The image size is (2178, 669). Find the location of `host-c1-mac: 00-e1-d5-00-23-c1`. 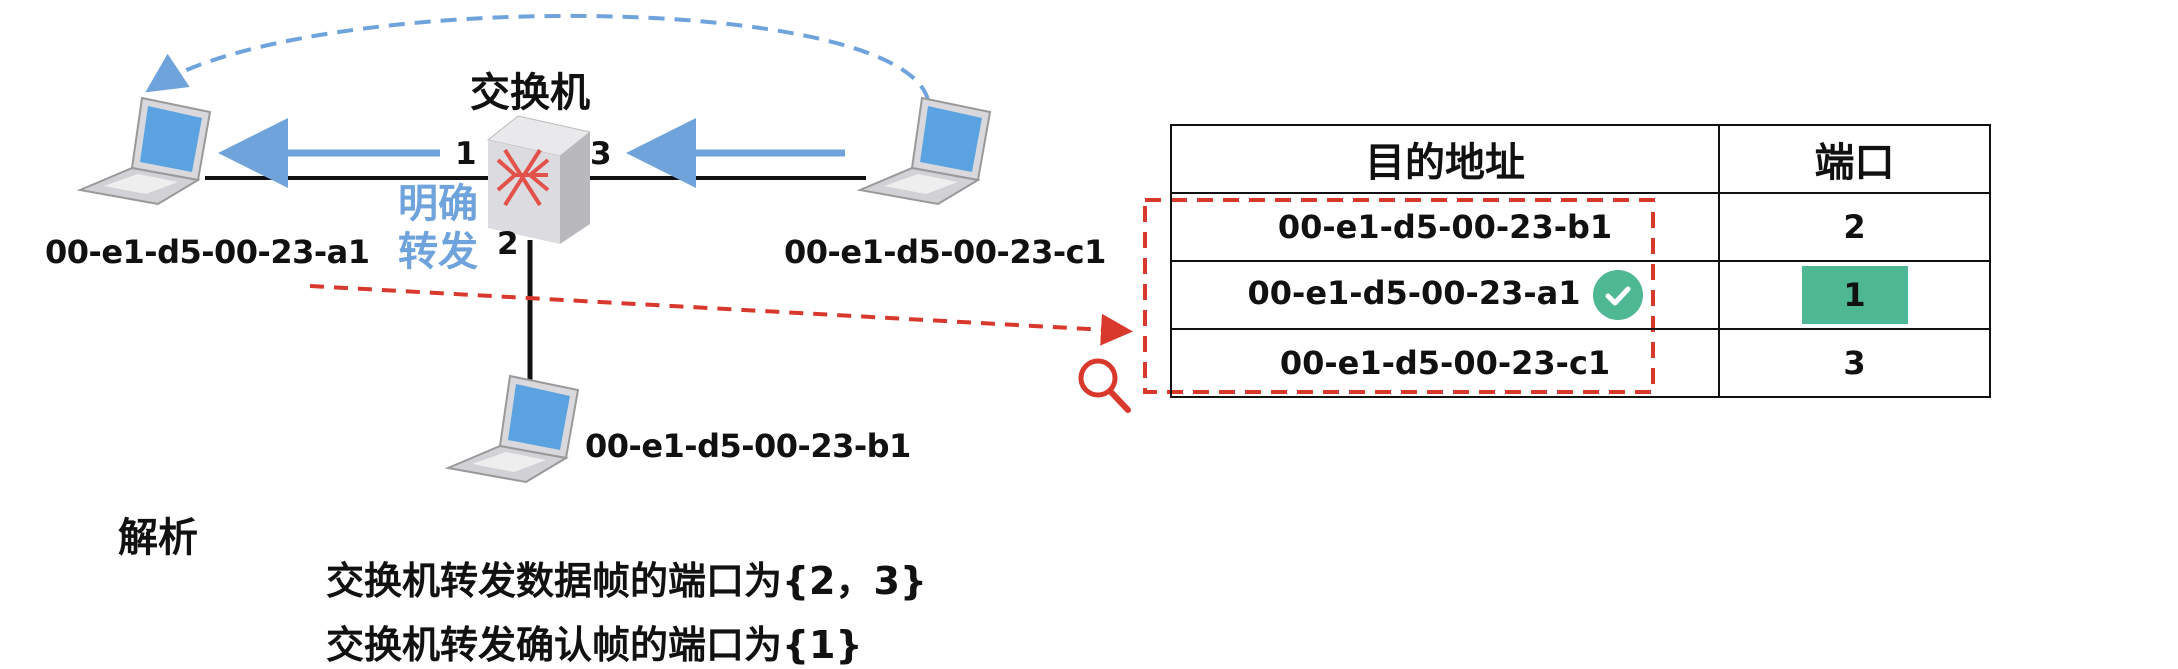

host-c1-mac: 00-e1-d5-00-23-c1 is located at coordinates (945, 252).